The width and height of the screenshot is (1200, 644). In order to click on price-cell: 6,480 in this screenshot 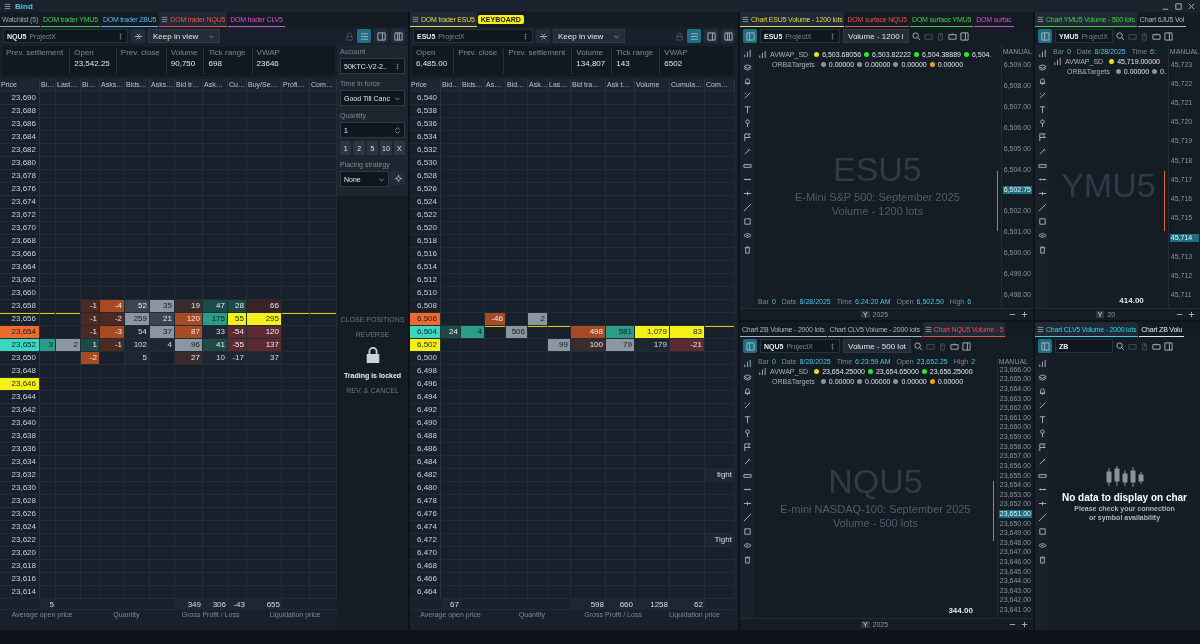, I will do `click(425, 488)`.